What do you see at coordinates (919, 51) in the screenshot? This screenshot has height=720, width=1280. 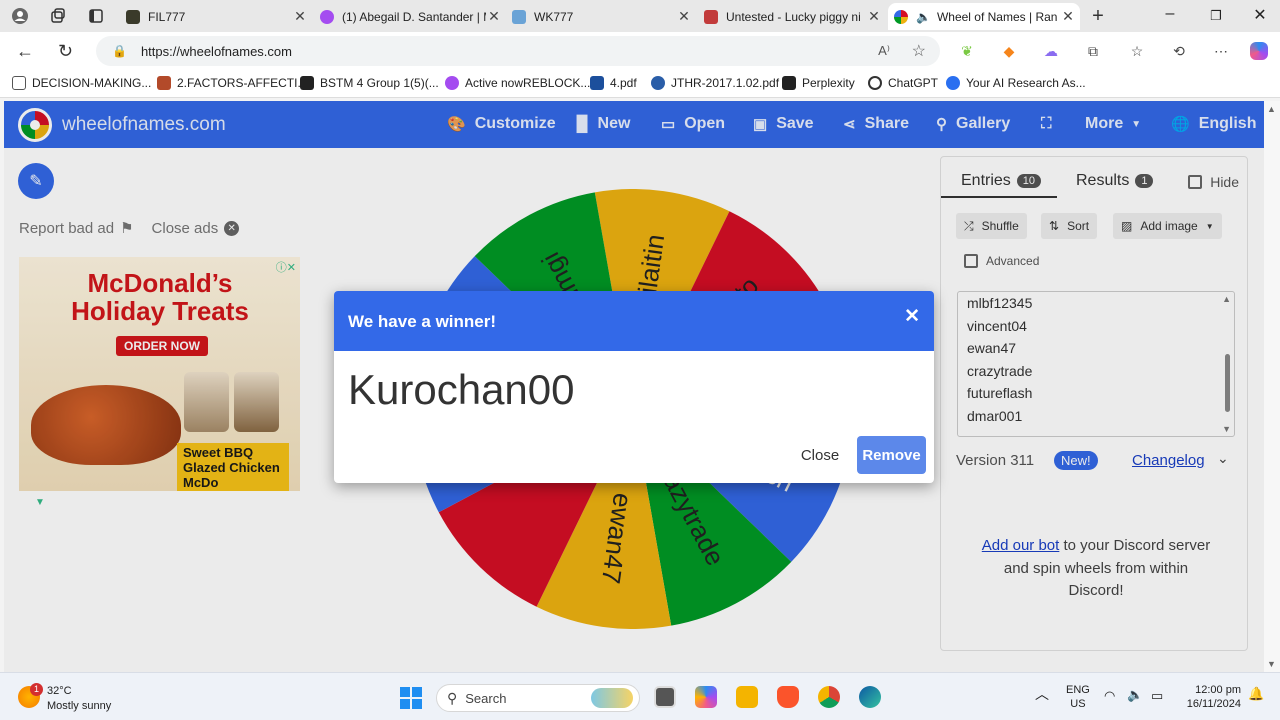 I see `favorite-star-icon: ☆` at bounding box center [919, 51].